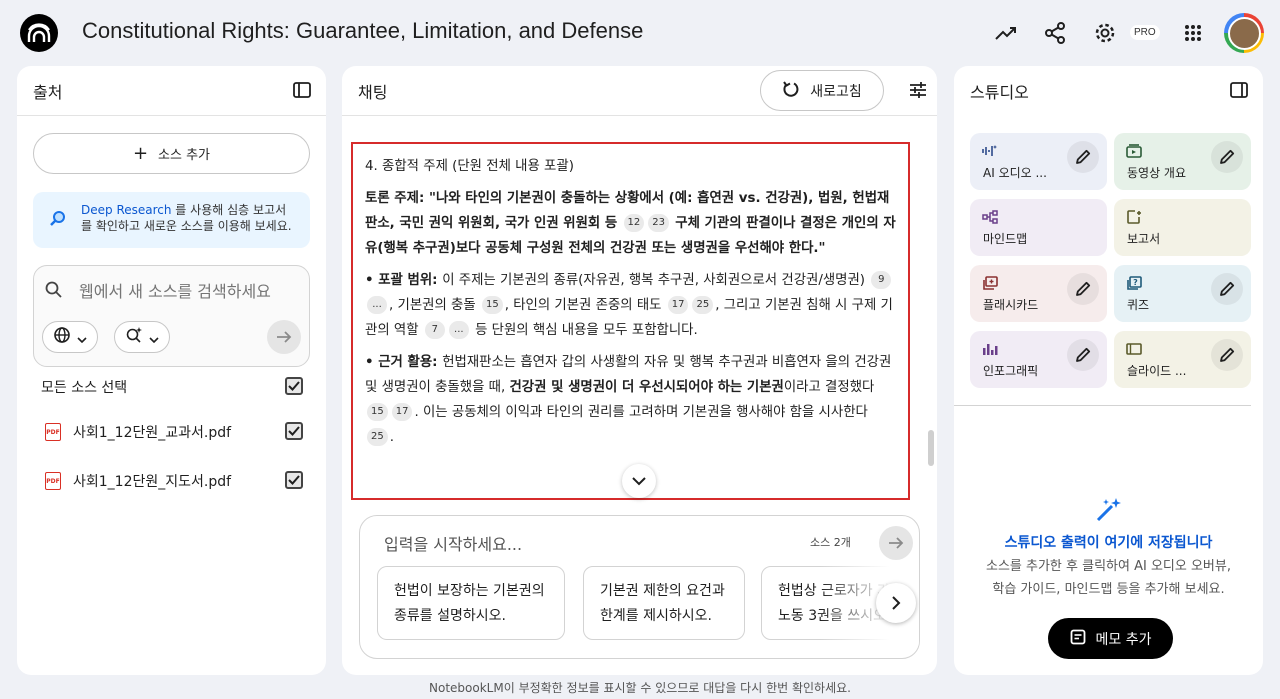  Describe the element at coordinates (1011, 371) in the screenshot. I see `studio-tile-label: 인포그래픽` at that location.